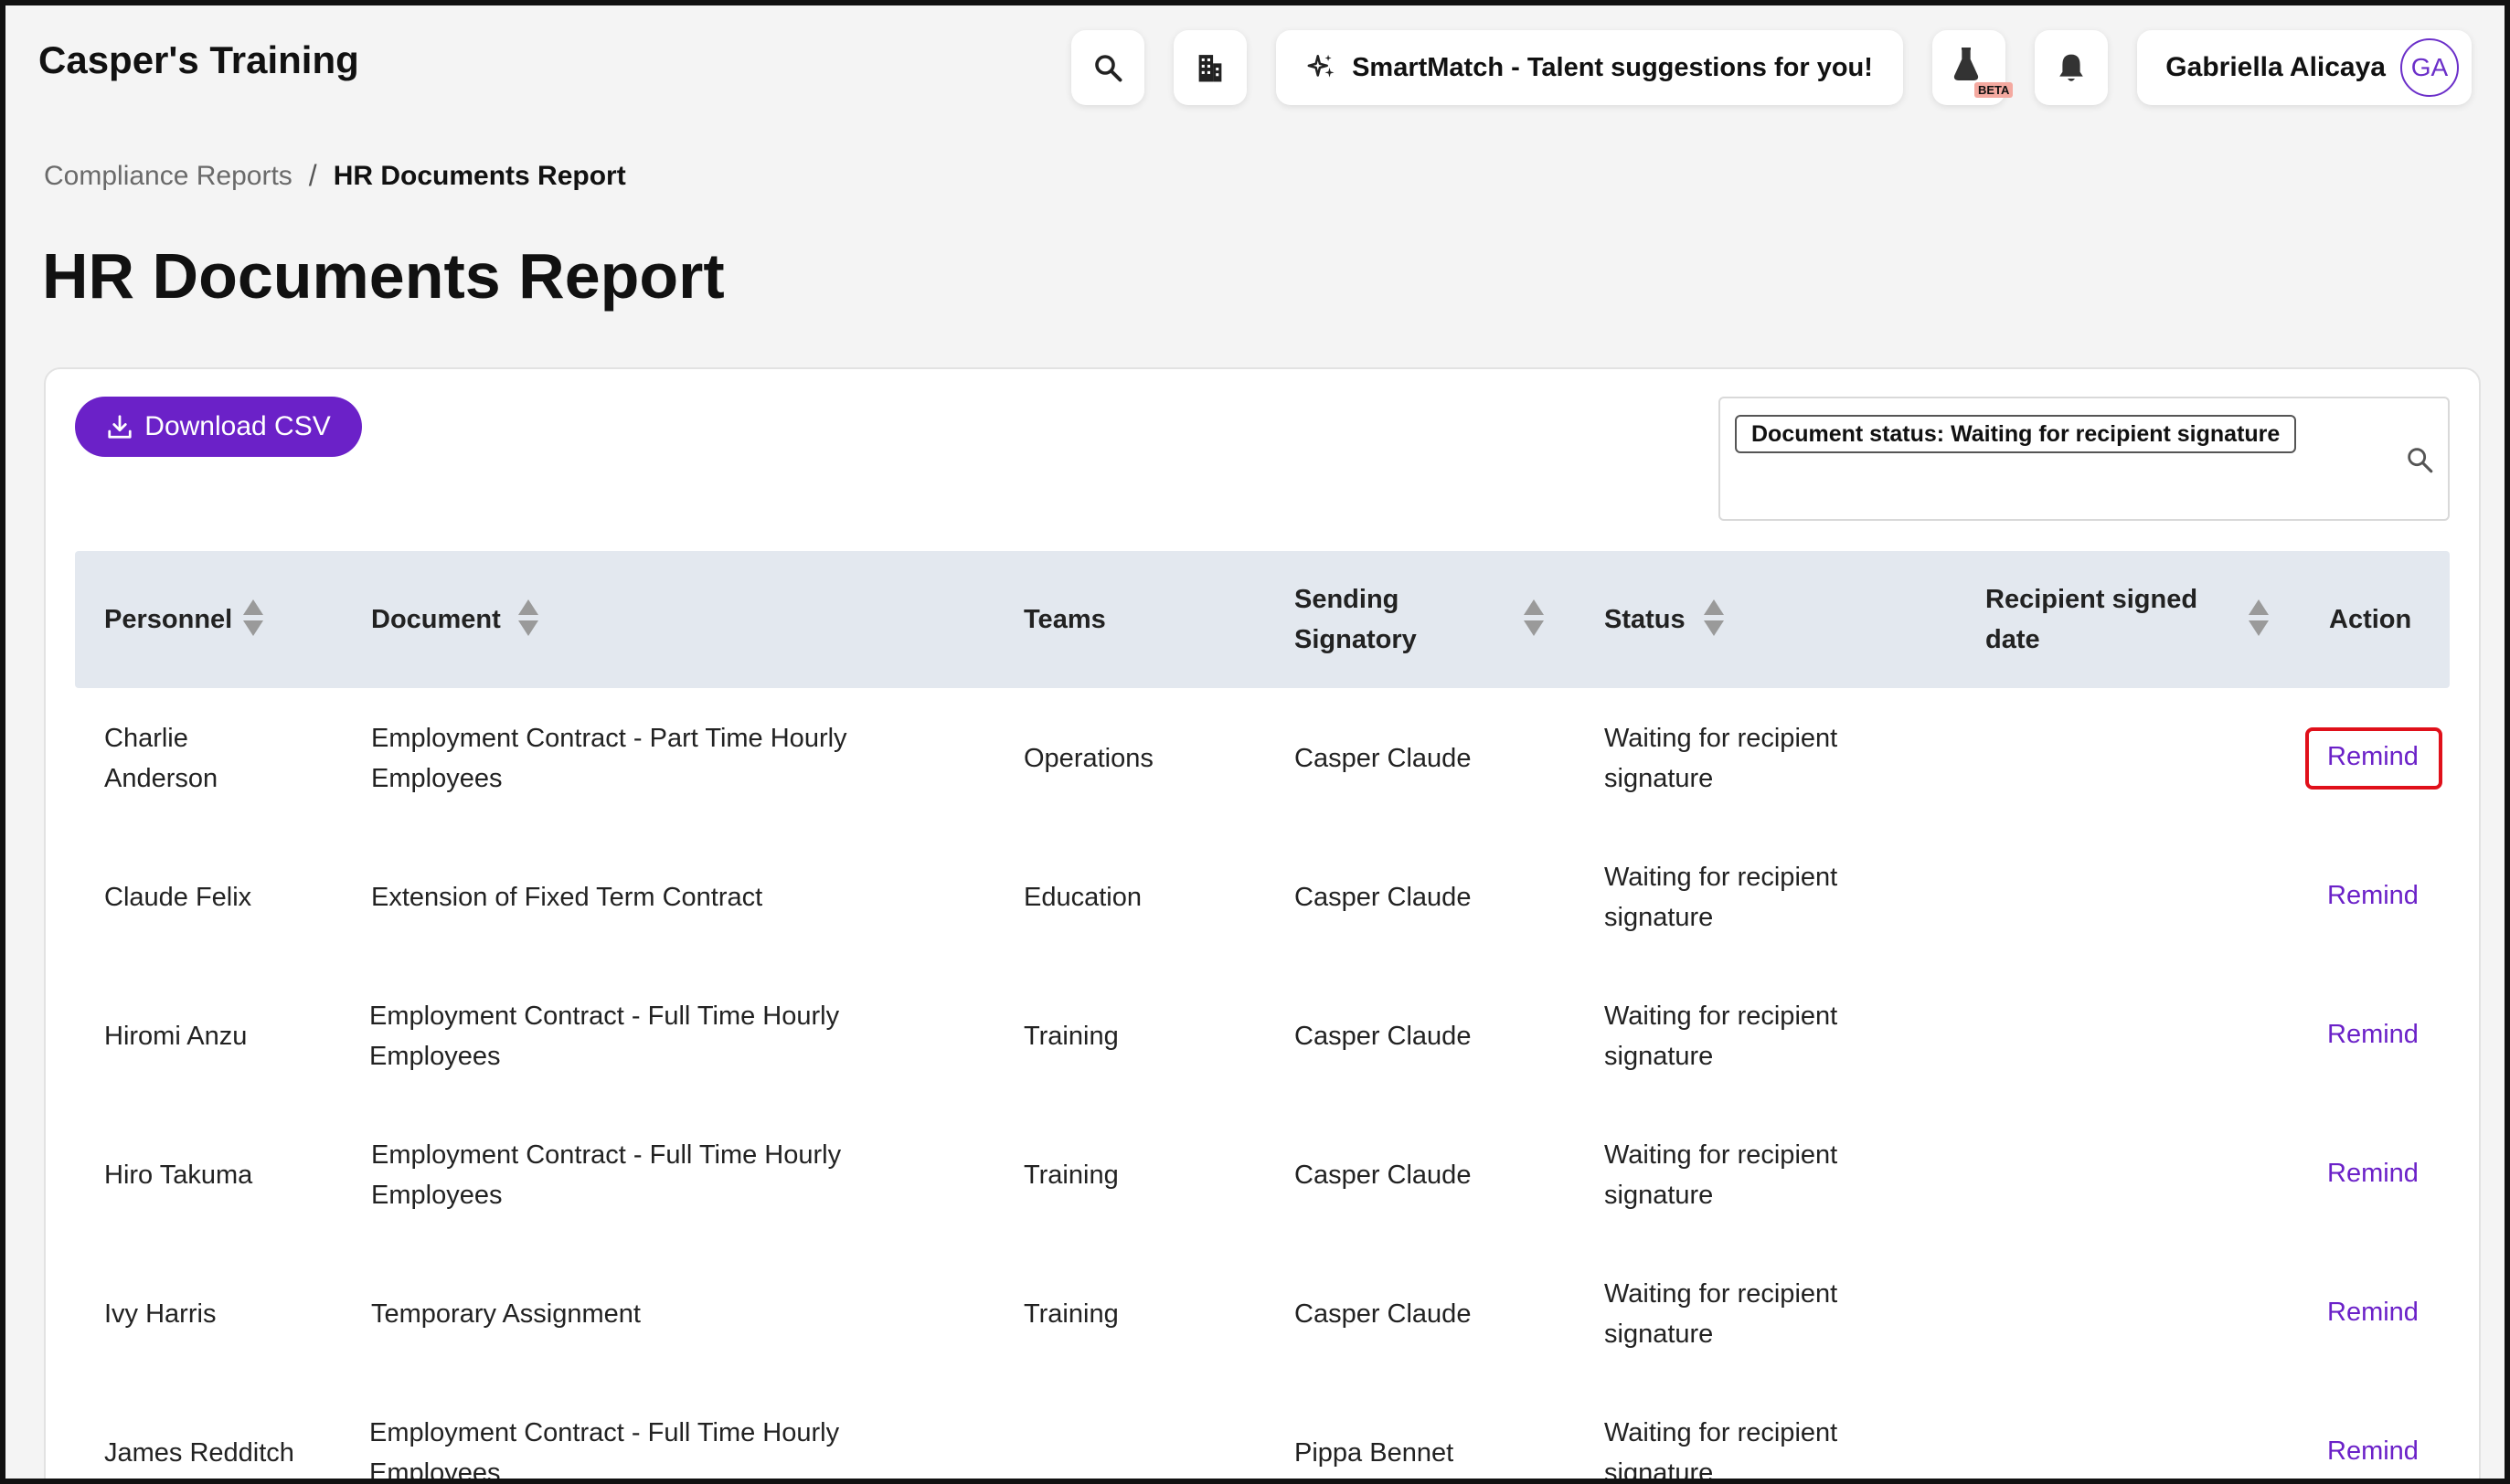 This screenshot has width=2510, height=1484. I want to click on cell-status: Waiting for recipient signature, so click(1721, 1446).